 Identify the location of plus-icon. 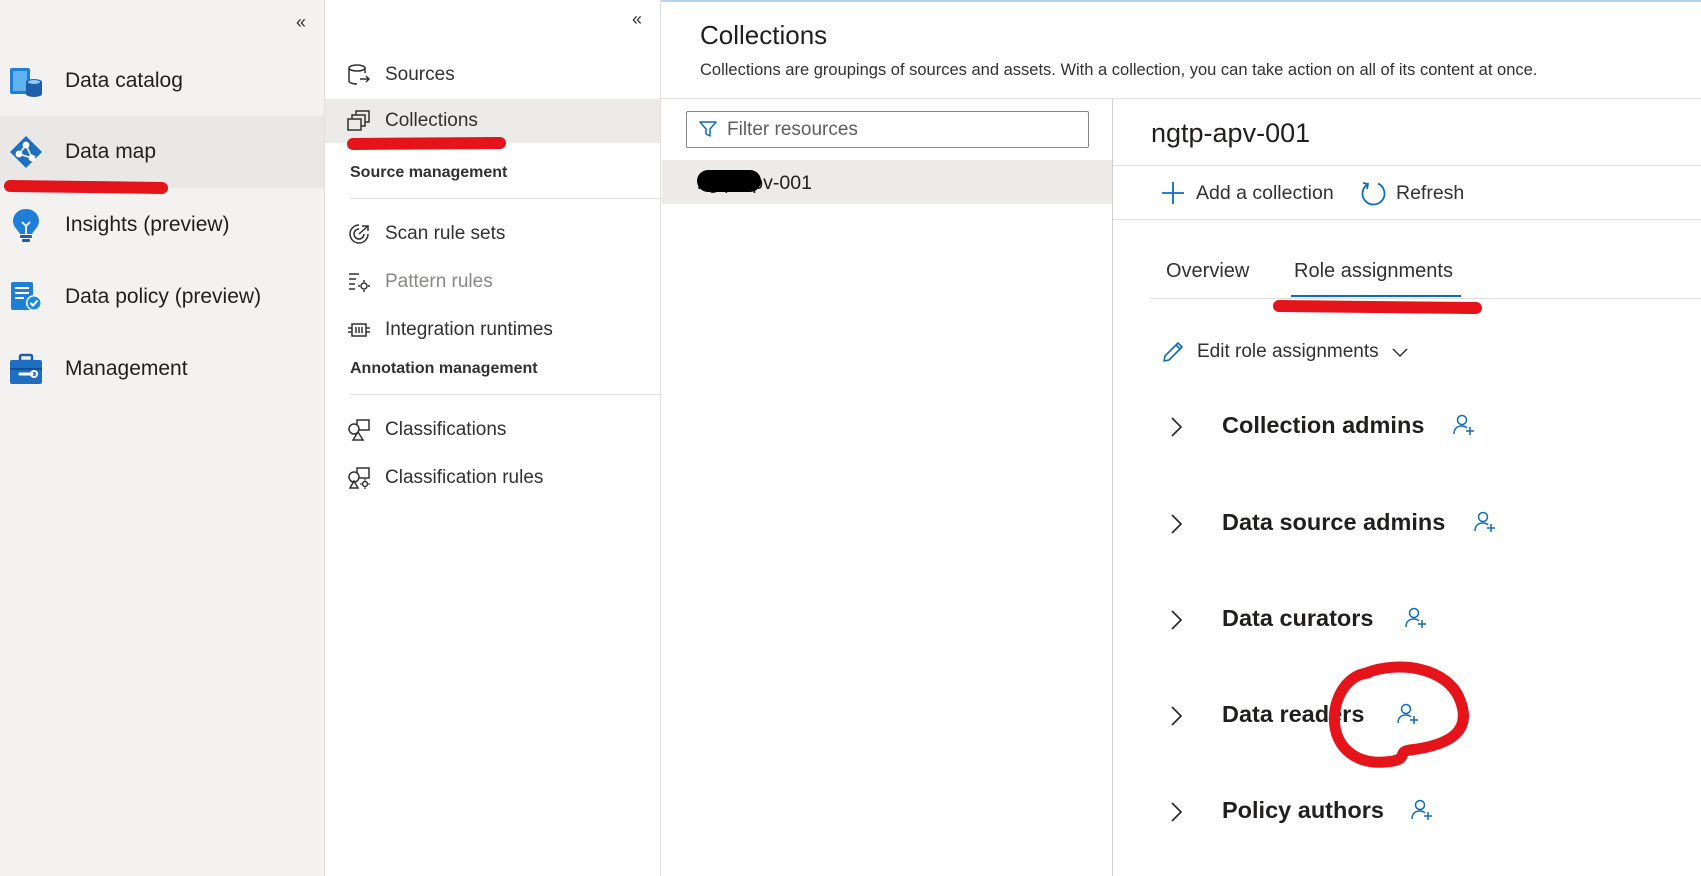
(1173, 193).